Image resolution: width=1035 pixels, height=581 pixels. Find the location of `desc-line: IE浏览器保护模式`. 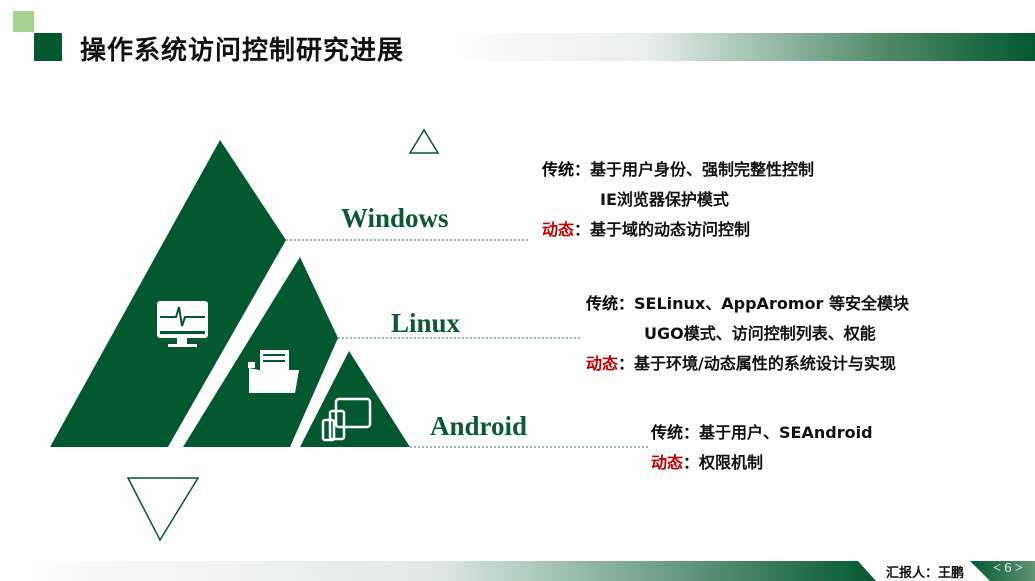

desc-line: IE浏览器保护模式 is located at coordinates (678, 200).